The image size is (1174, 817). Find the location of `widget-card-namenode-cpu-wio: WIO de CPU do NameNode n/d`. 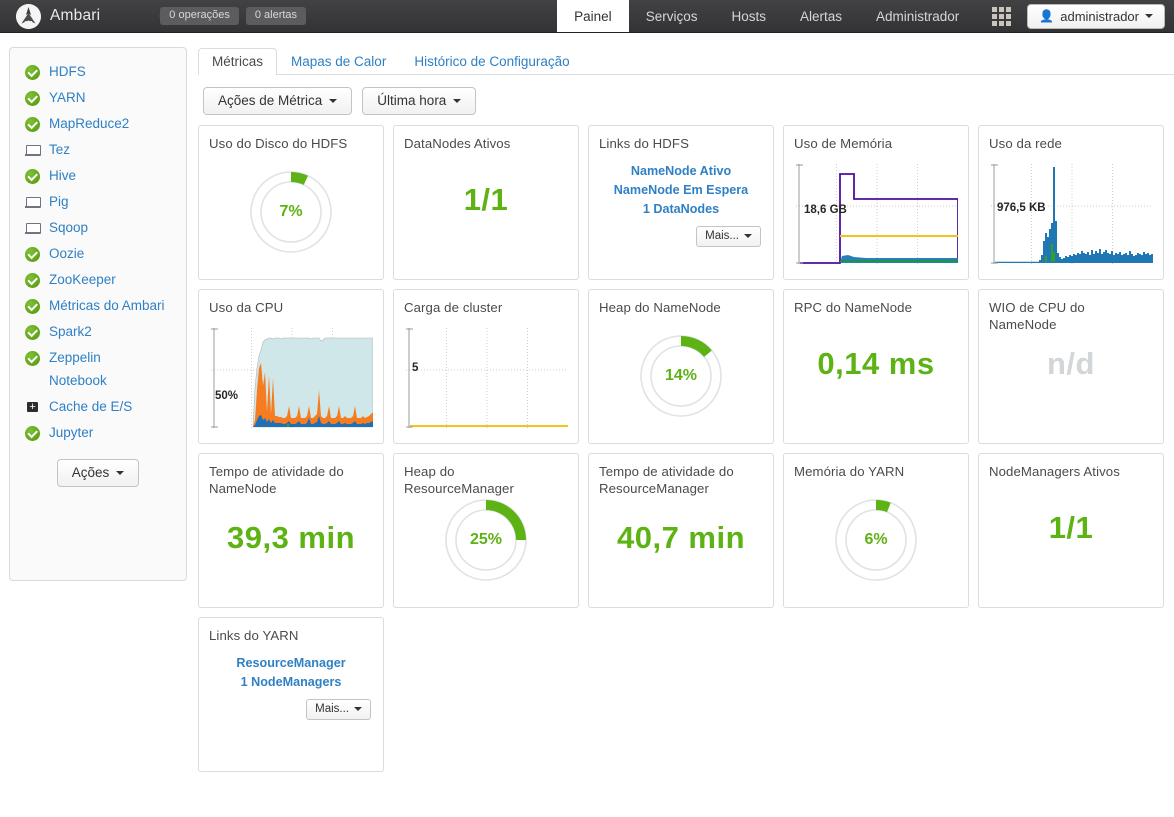

widget-card-namenode-cpu-wio: WIO de CPU do NameNode n/d is located at coordinates (1071, 366).